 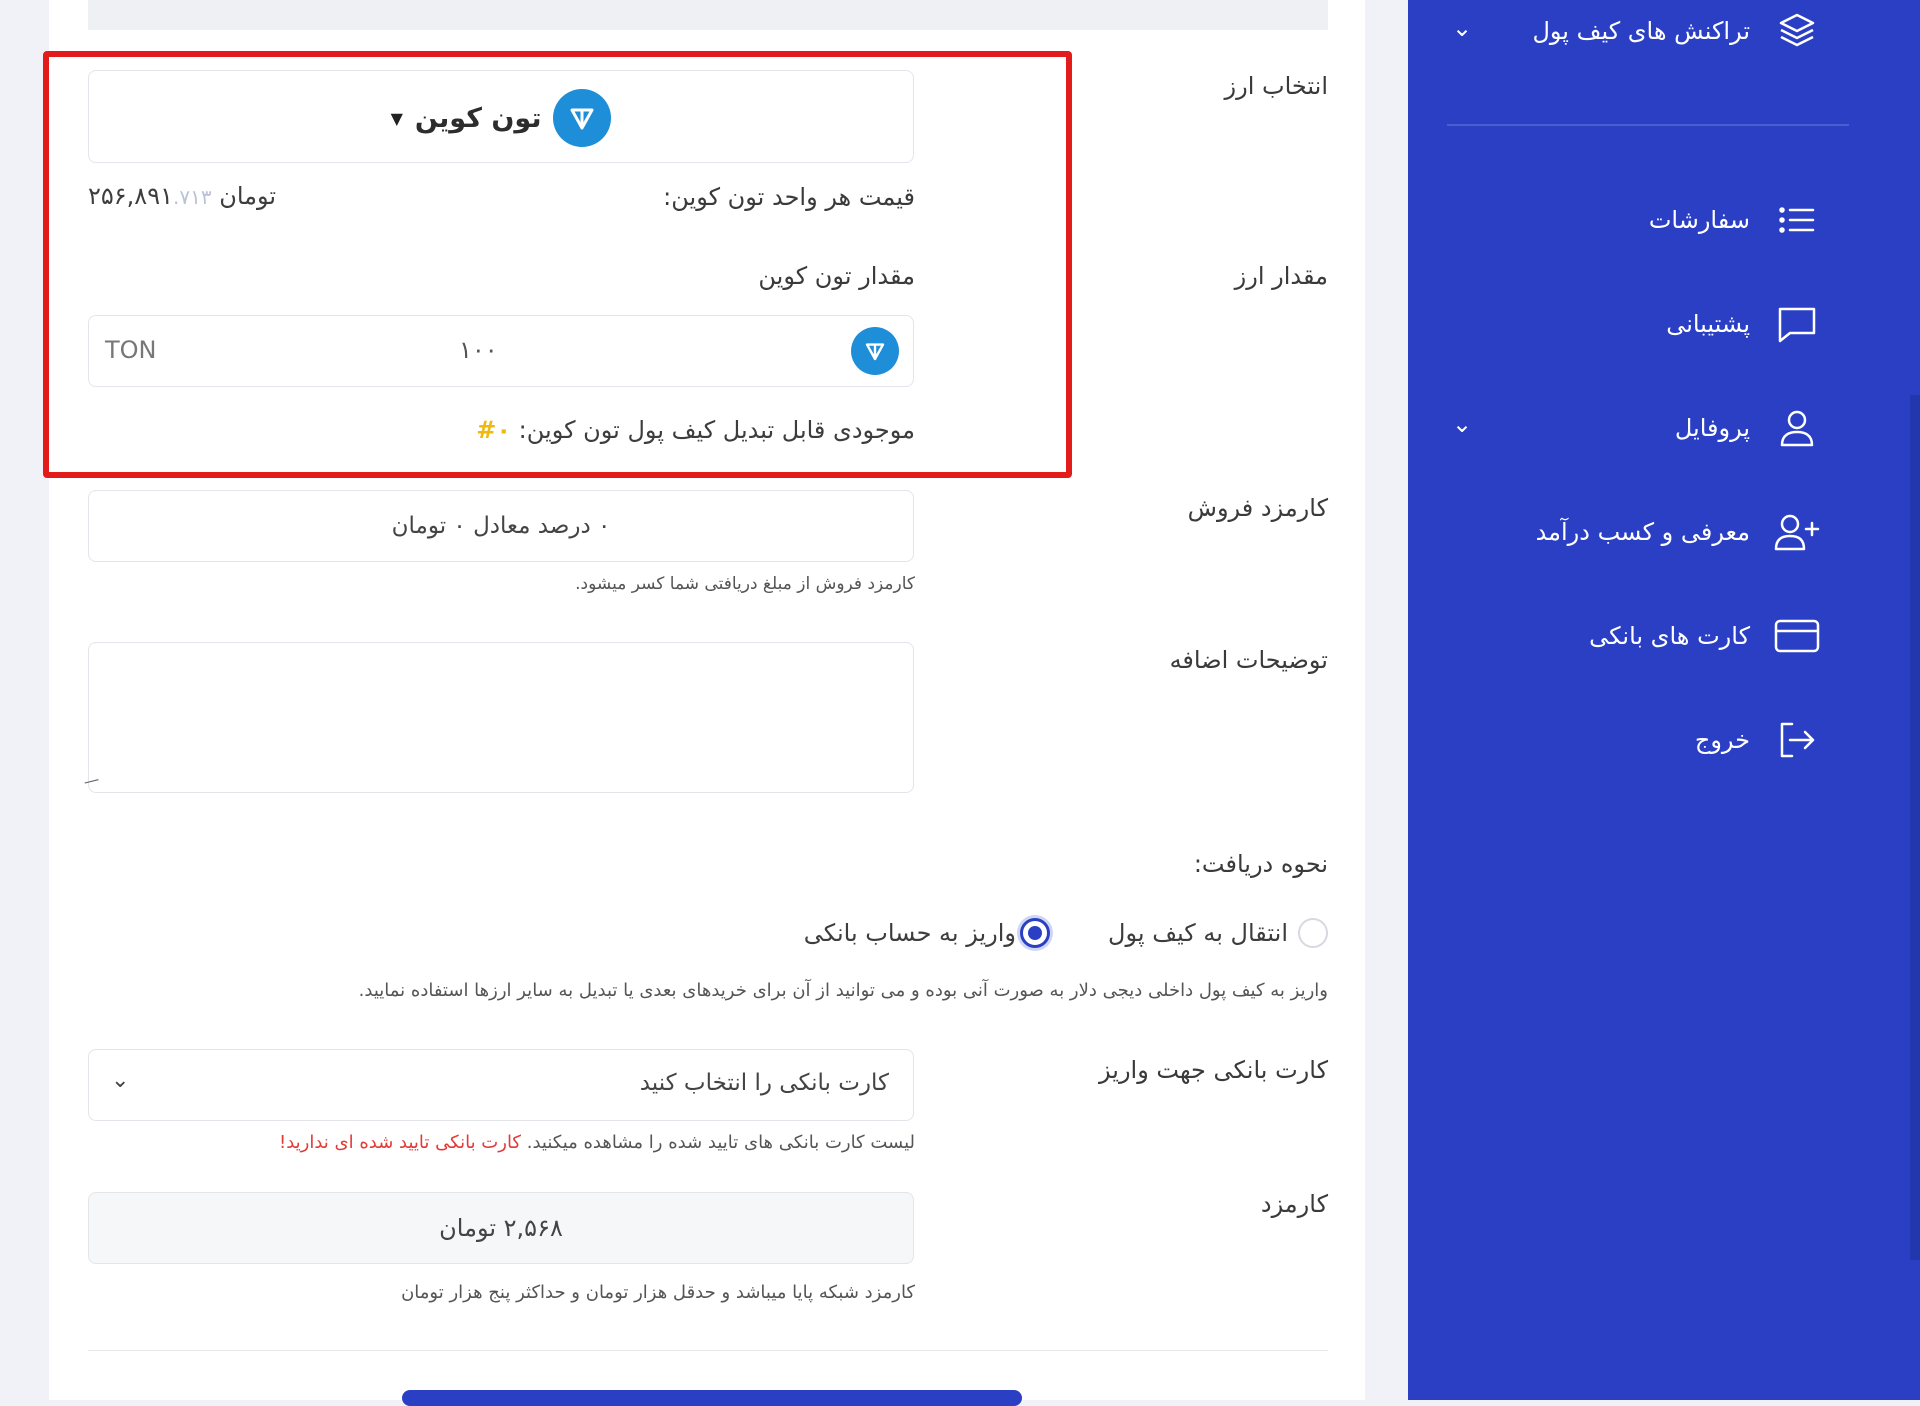 I want to click on sale-fee-label: کارمزد فروش, so click(x=1257, y=508).